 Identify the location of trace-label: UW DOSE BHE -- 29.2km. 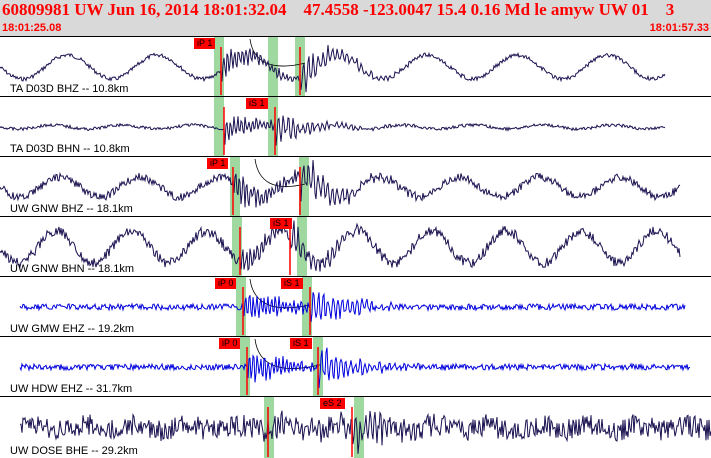
(74, 451).